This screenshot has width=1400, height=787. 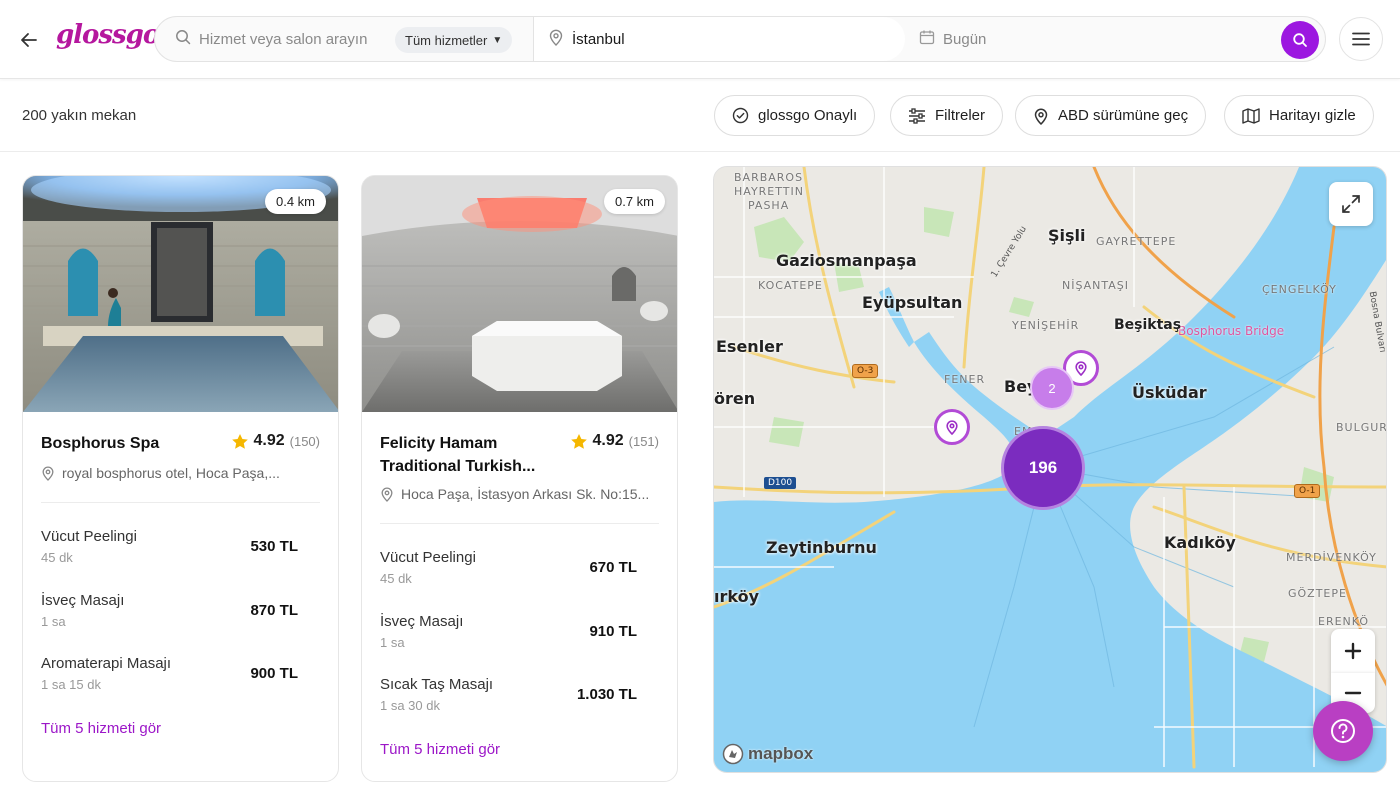 What do you see at coordinates (1200, 542) in the screenshot?
I see `map-label: Kadıköy` at bounding box center [1200, 542].